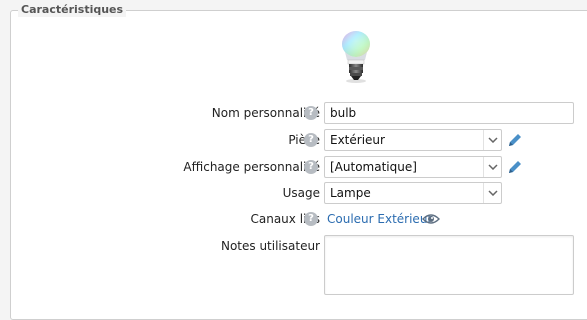  I want to click on room-select-value: Extérieur, so click(357, 140).